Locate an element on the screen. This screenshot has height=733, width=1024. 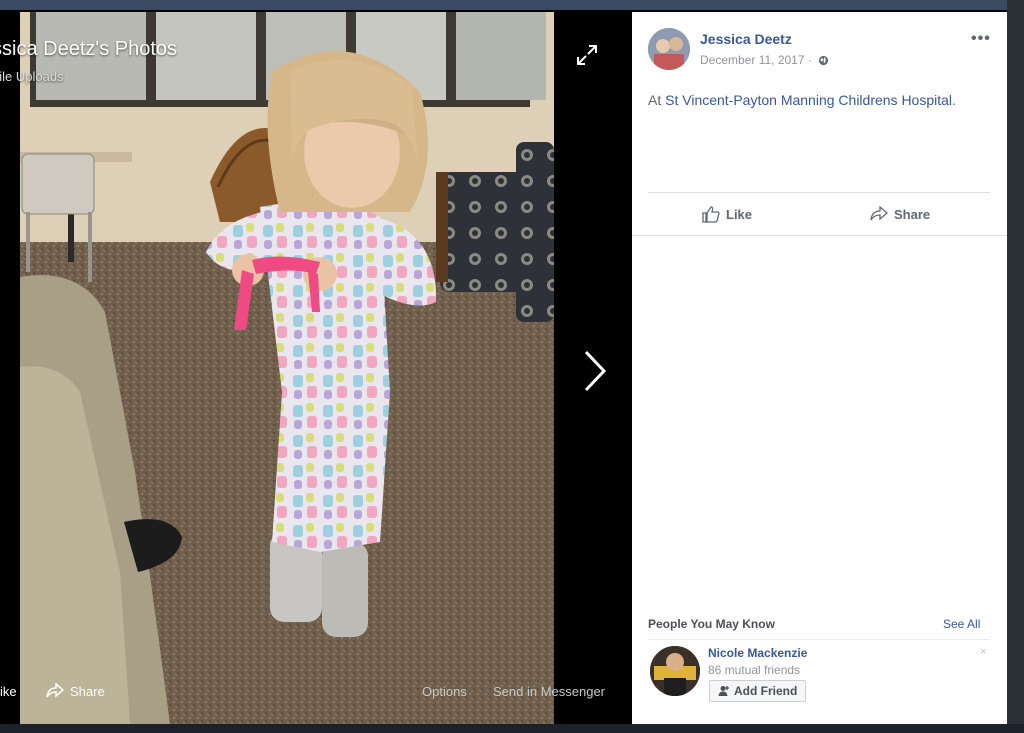
avatar is located at coordinates (669, 49).